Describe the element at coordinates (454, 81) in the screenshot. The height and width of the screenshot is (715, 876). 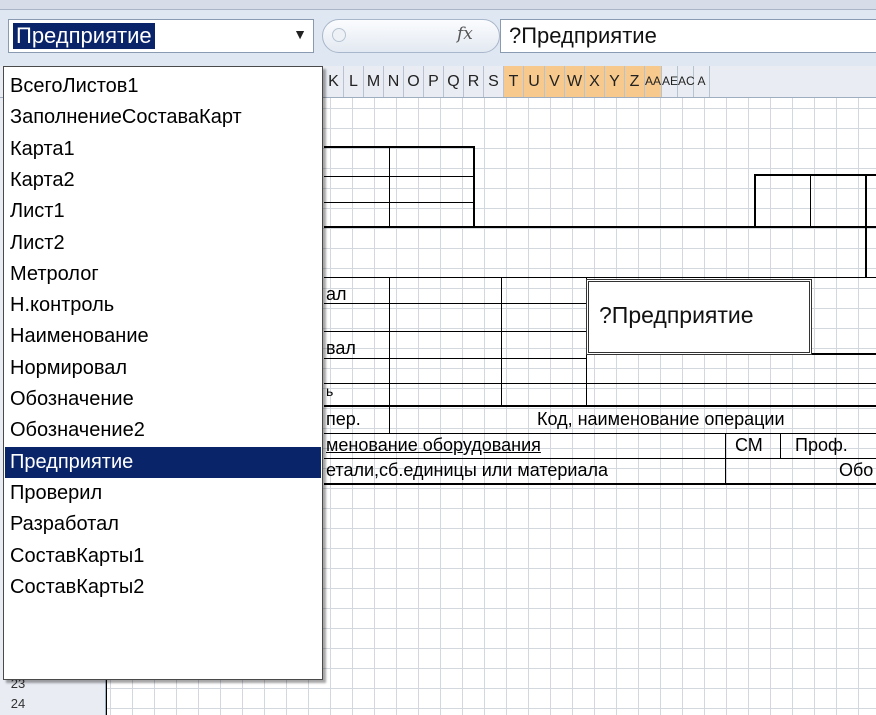
I see `column-header: Q` at that location.